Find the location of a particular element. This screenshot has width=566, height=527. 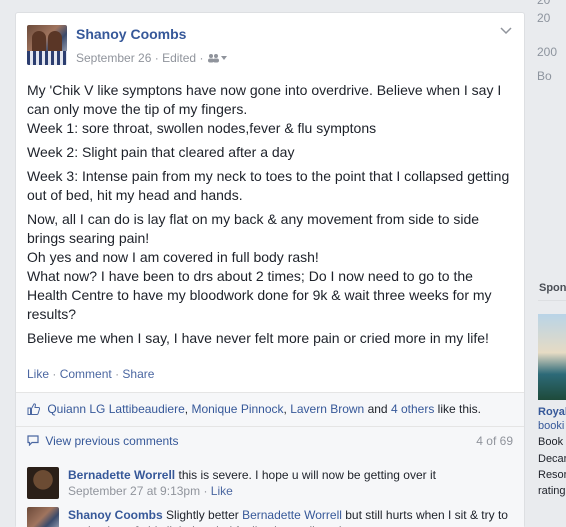

thumbs-up-icon is located at coordinates (33, 409).